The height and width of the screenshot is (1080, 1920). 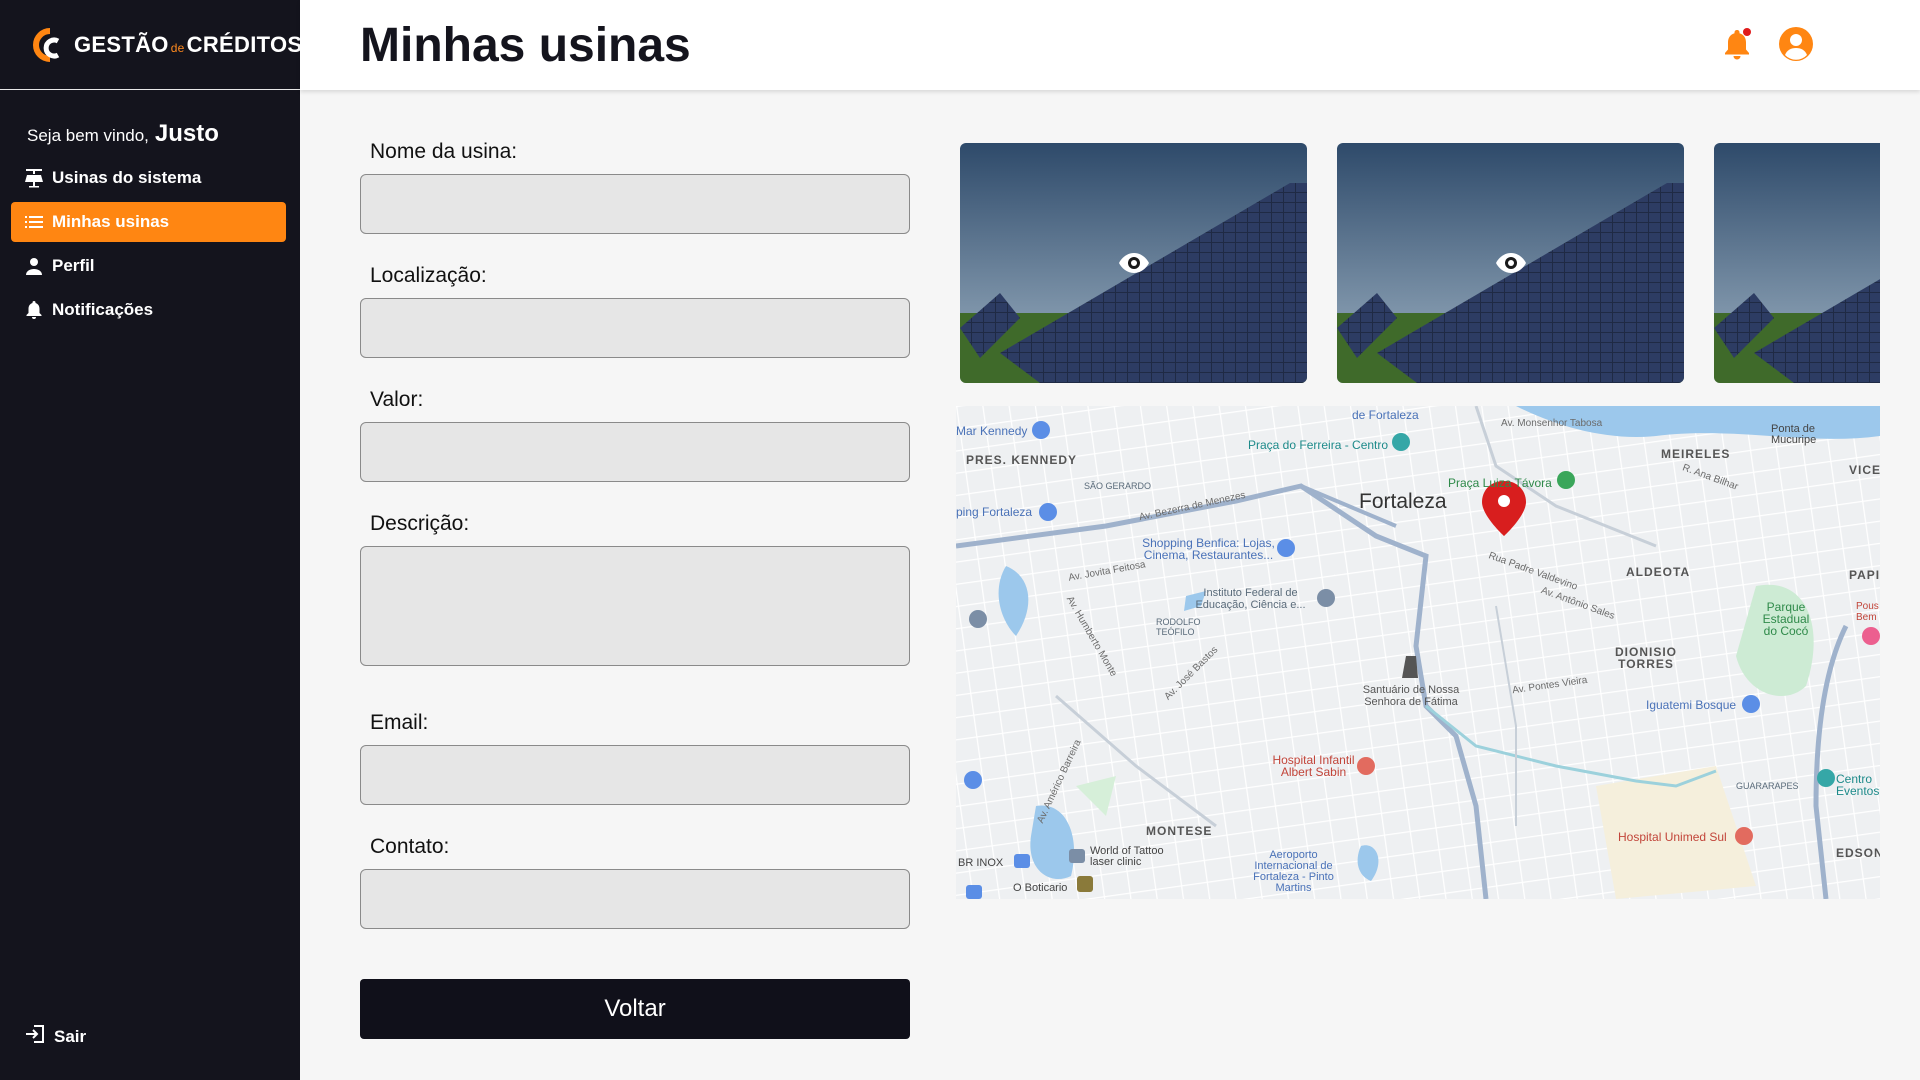 What do you see at coordinates (1864, 470) in the screenshot?
I see `map-label: VICE` at bounding box center [1864, 470].